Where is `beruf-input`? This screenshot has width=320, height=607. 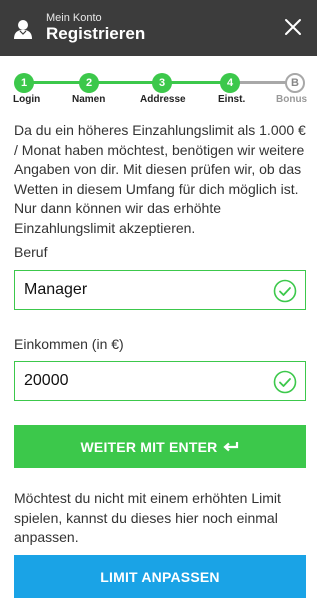
beruf-input is located at coordinates (144, 290).